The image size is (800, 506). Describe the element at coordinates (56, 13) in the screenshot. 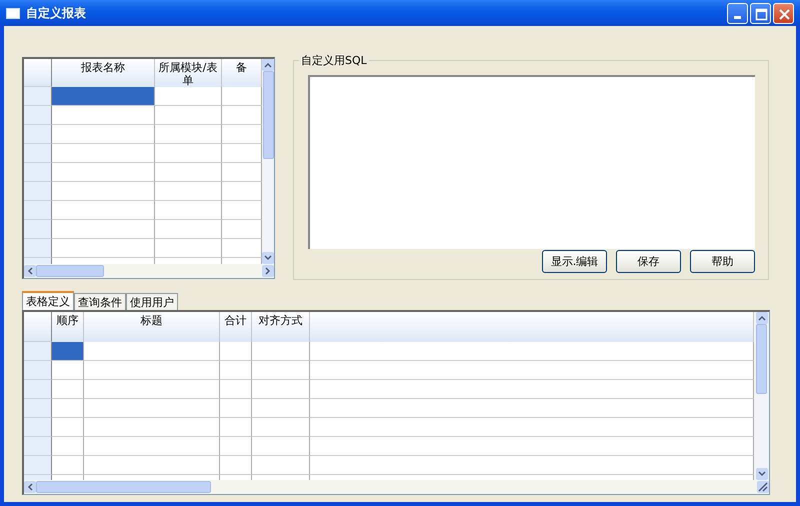

I see `window-title: 自定义报表` at that location.